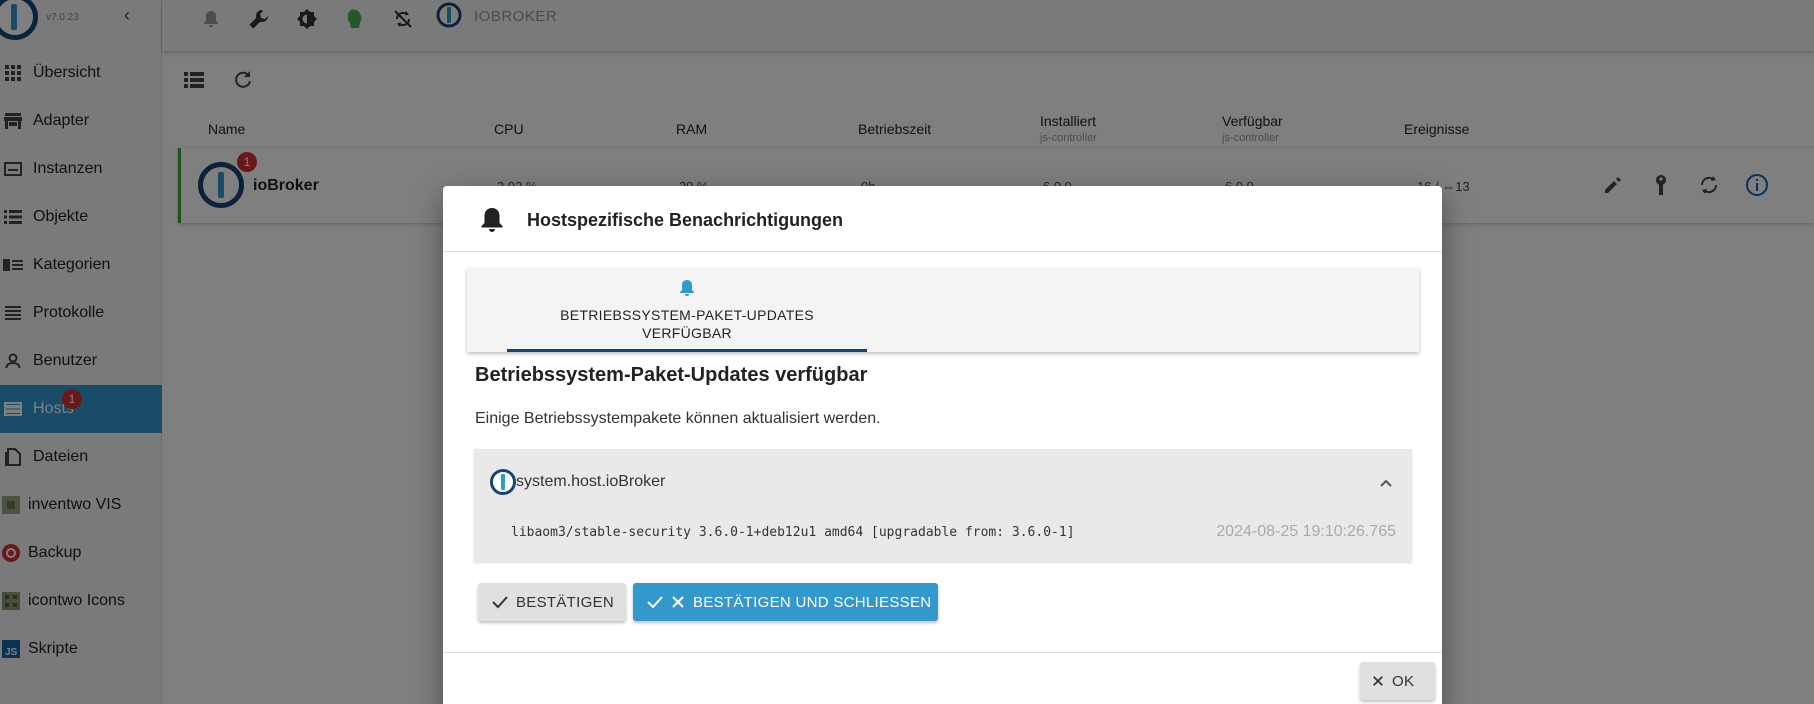 This screenshot has width=1814, height=704. Describe the element at coordinates (1386, 483) in the screenshot. I see `chevron-up-icon` at that location.